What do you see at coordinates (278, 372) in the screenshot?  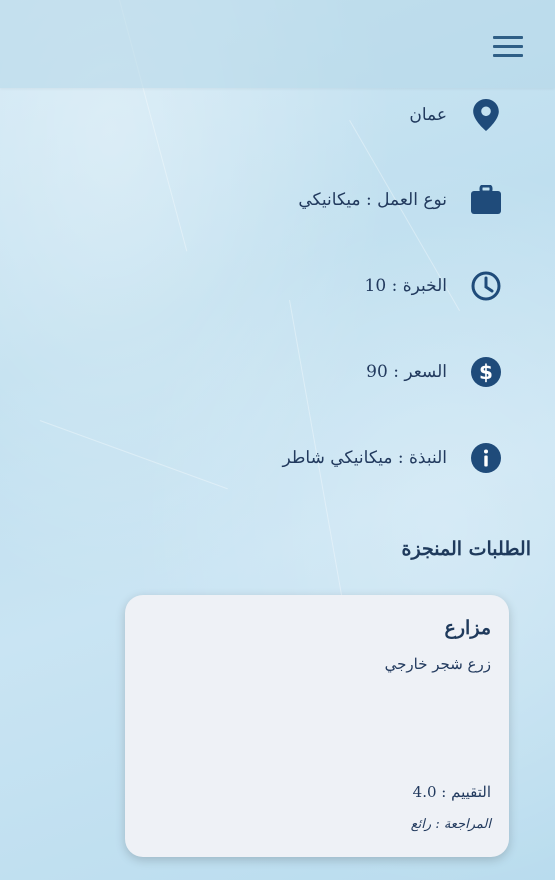 I see `price-row: السعر : 90 $` at bounding box center [278, 372].